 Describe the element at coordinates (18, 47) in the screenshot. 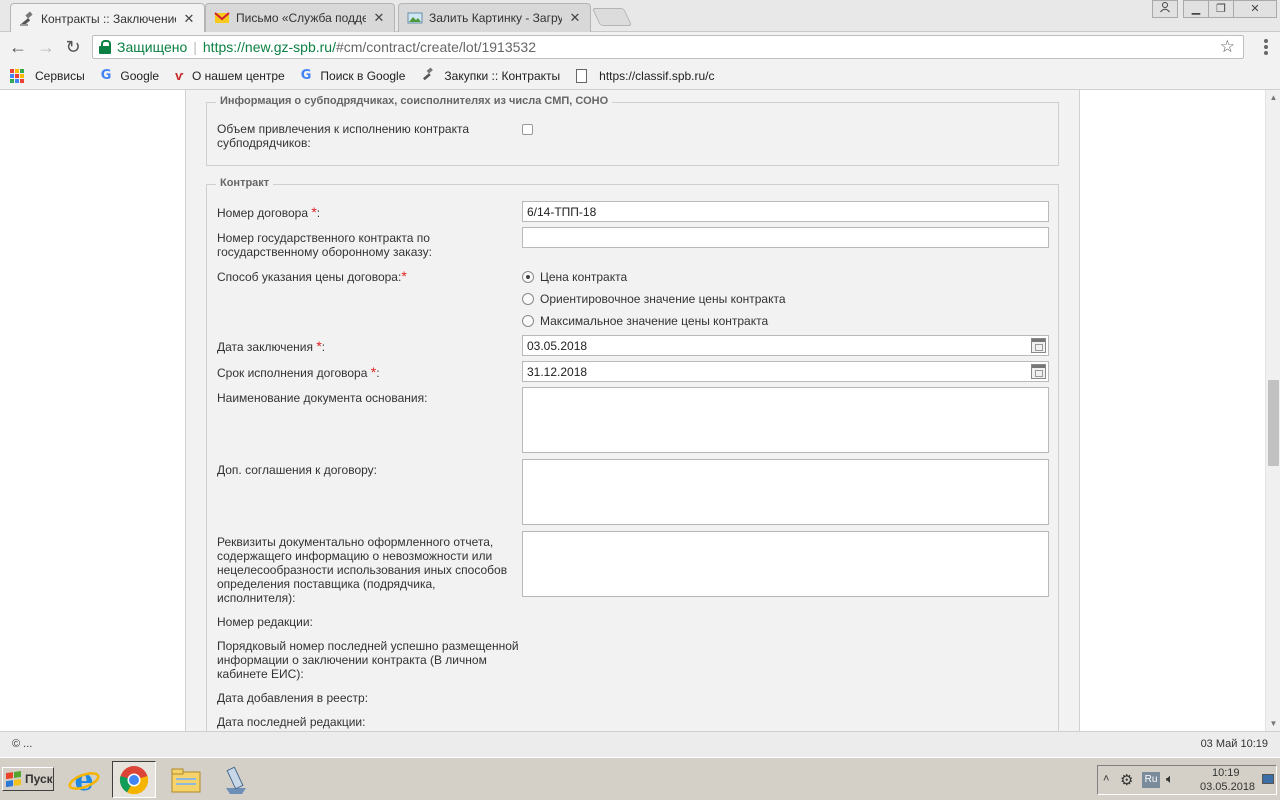

I see `back-arrow-icon: ←` at that location.